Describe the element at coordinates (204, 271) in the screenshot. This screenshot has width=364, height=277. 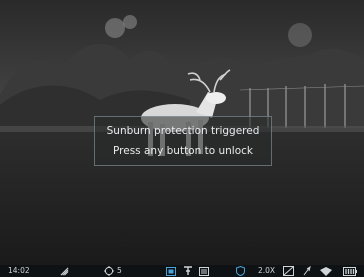
I see `recording-mode-icon` at that location.